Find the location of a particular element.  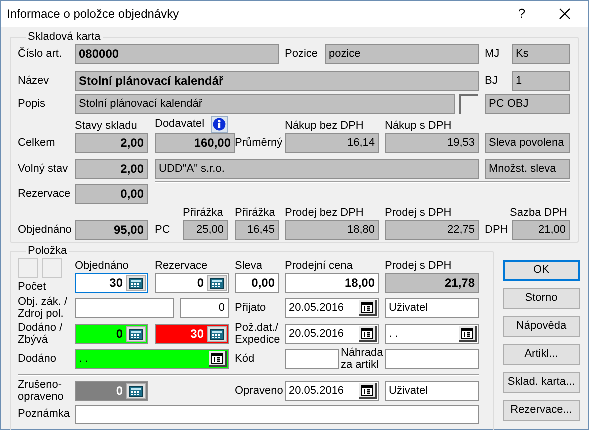

dialog-button: Nápověda is located at coordinates (541, 326).